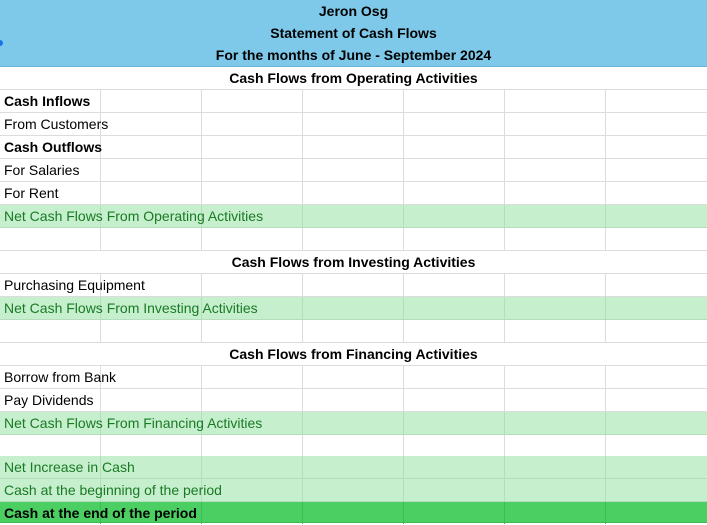 This screenshot has width=707, height=525. I want to click on row-pay-dividends: Pay Dividends, so click(353, 400).